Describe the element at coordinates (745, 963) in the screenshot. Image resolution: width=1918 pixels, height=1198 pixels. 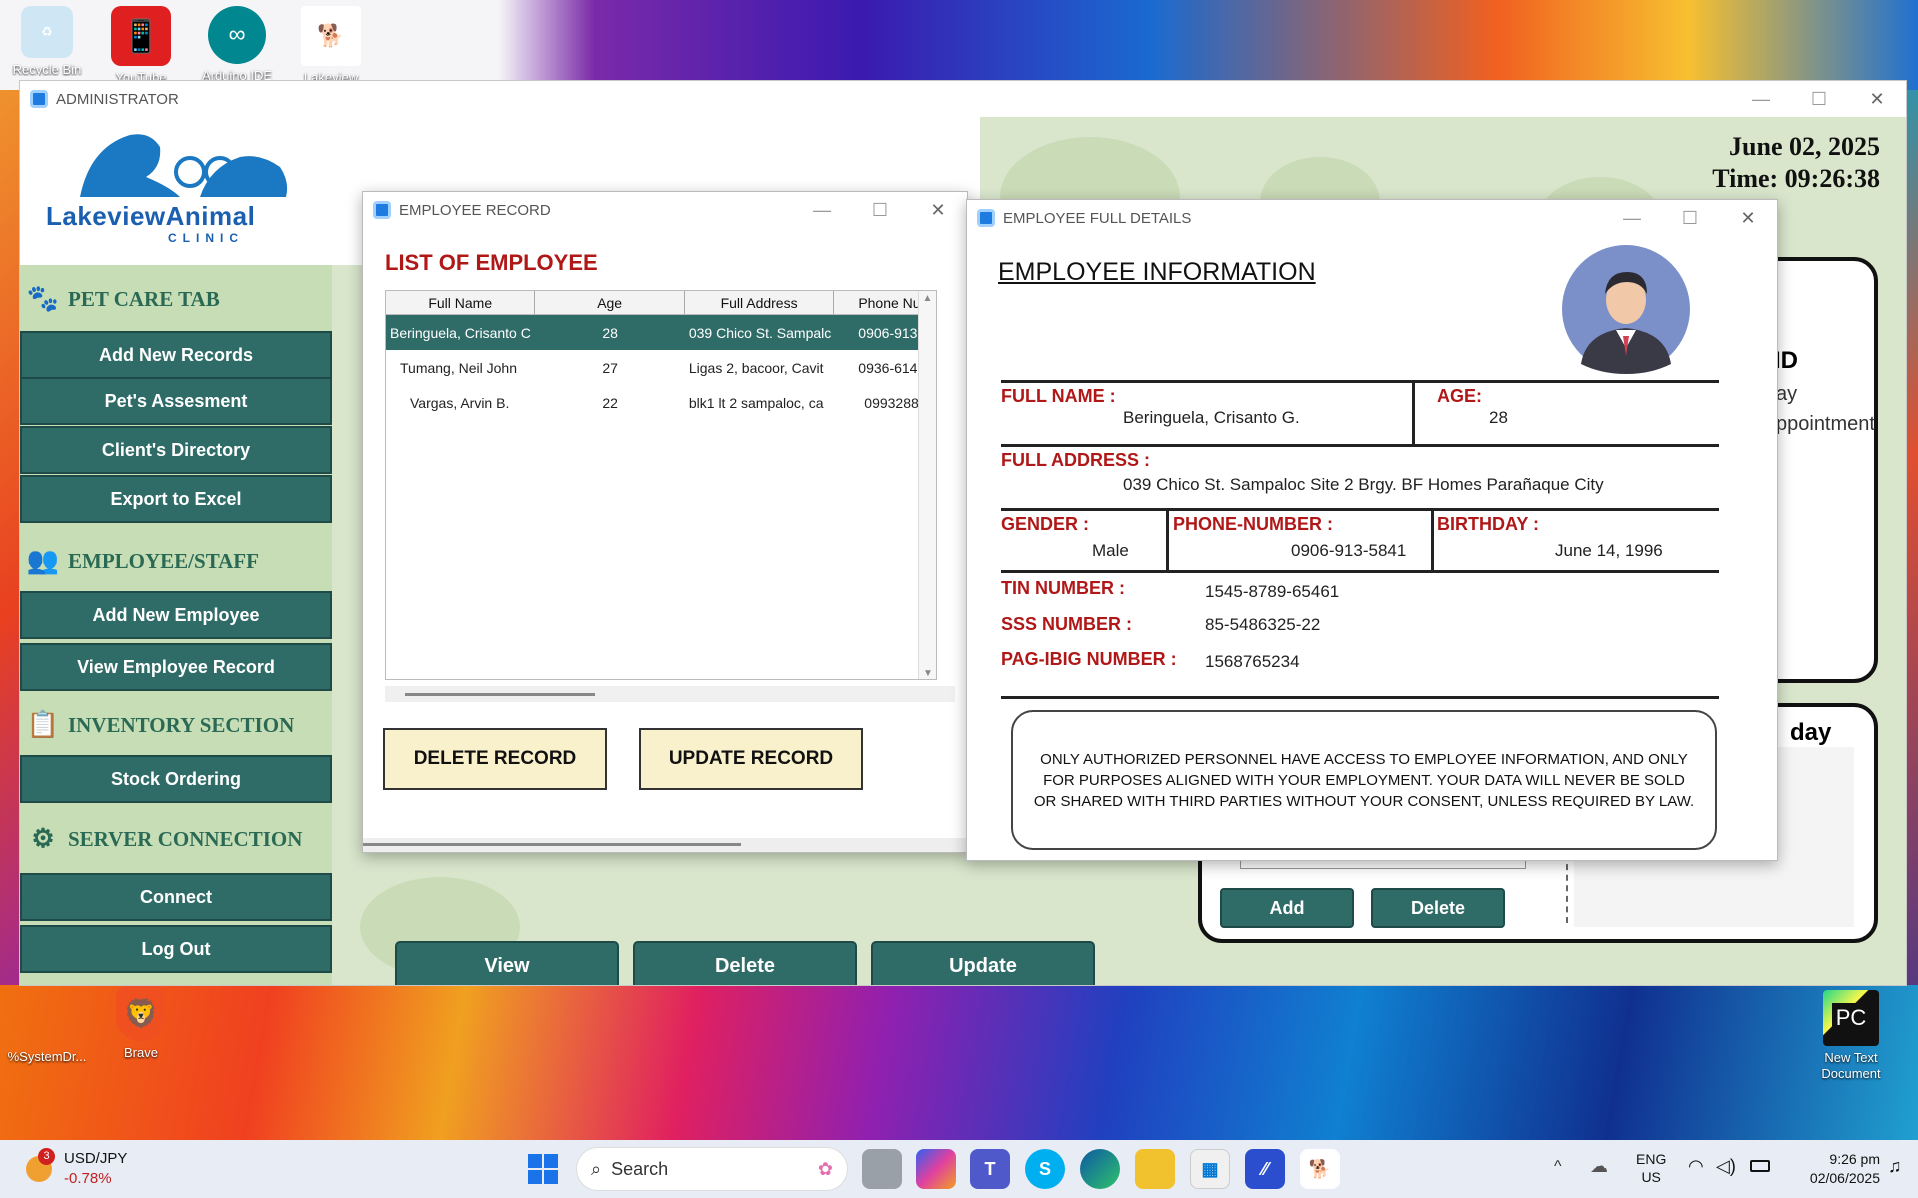
I see `delete-button: Delete` at that location.